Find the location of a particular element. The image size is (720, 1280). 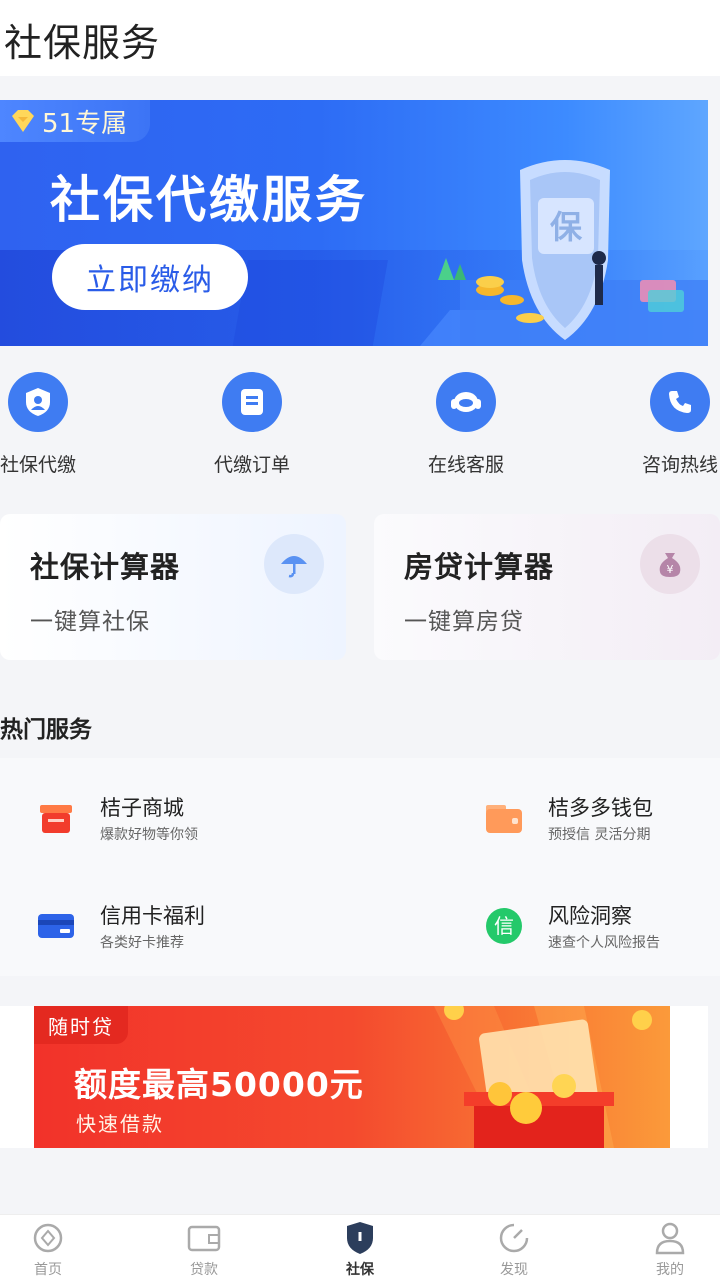

quick-action-social-pay: 社保代缴 is located at coordinates (49, 427).